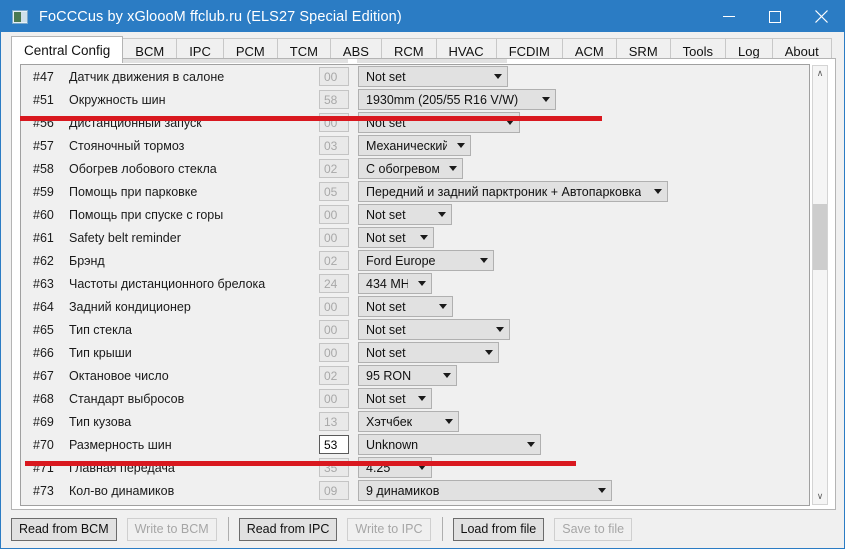 This screenshot has width=845, height=549. Describe the element at coordinates (775, 16) in the screenshot. I see `maximize-button` at that location.